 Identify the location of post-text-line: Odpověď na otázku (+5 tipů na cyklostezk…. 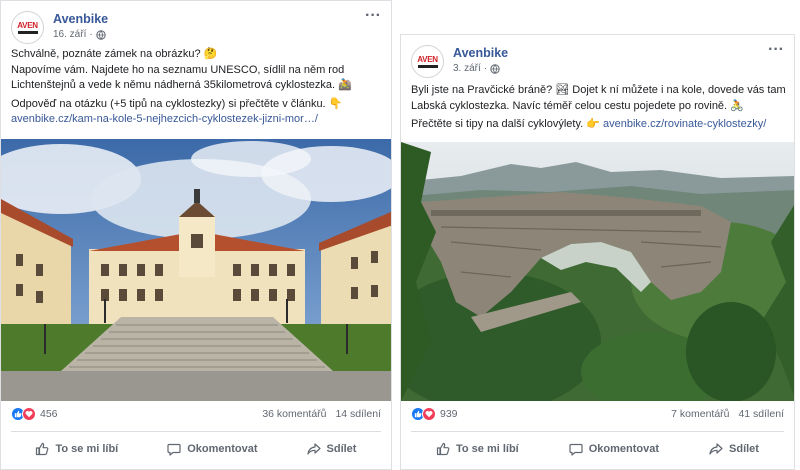
(177, 103).